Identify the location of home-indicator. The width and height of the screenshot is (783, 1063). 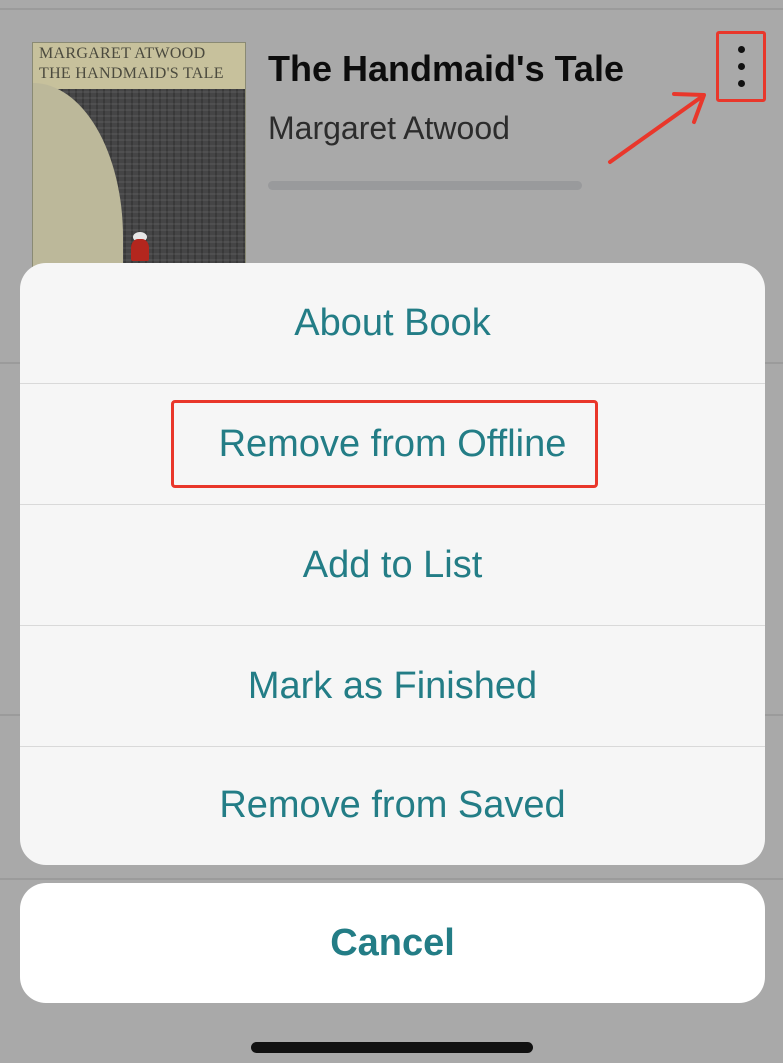
(392, 1047).